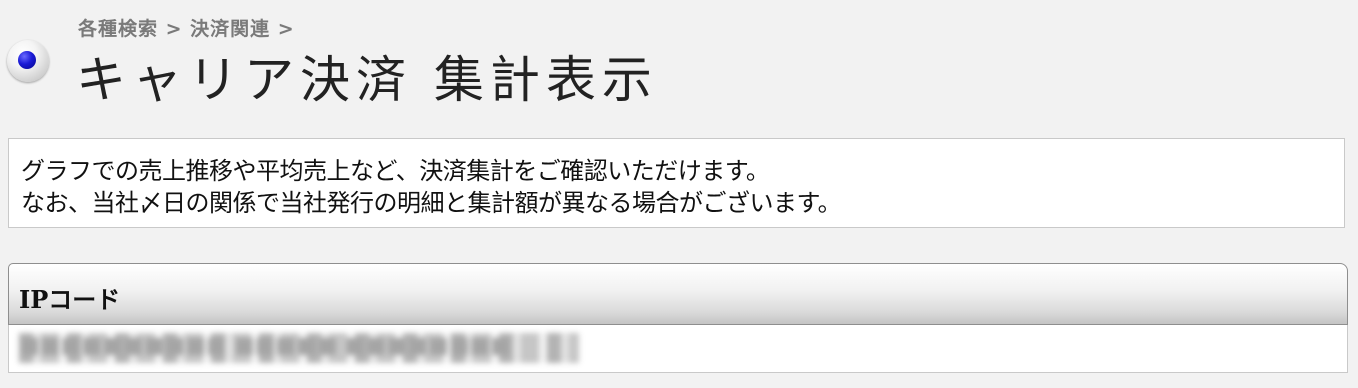 This screenshot has width=1358, height=388. I want to click on description-line-2: なお、当社〆日の関係で当社発行の明細と集計額が異なる場合がございます。, so click(431, 203).